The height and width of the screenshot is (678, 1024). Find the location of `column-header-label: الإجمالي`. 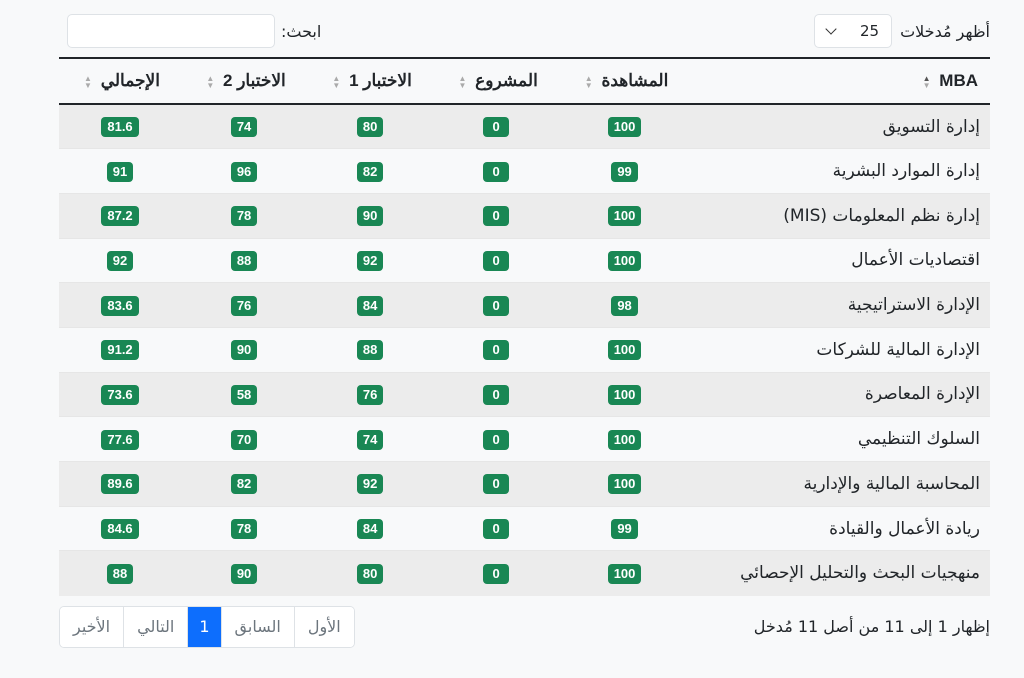

column-header-label: الإجمالي is located at coordinates (130, 80).